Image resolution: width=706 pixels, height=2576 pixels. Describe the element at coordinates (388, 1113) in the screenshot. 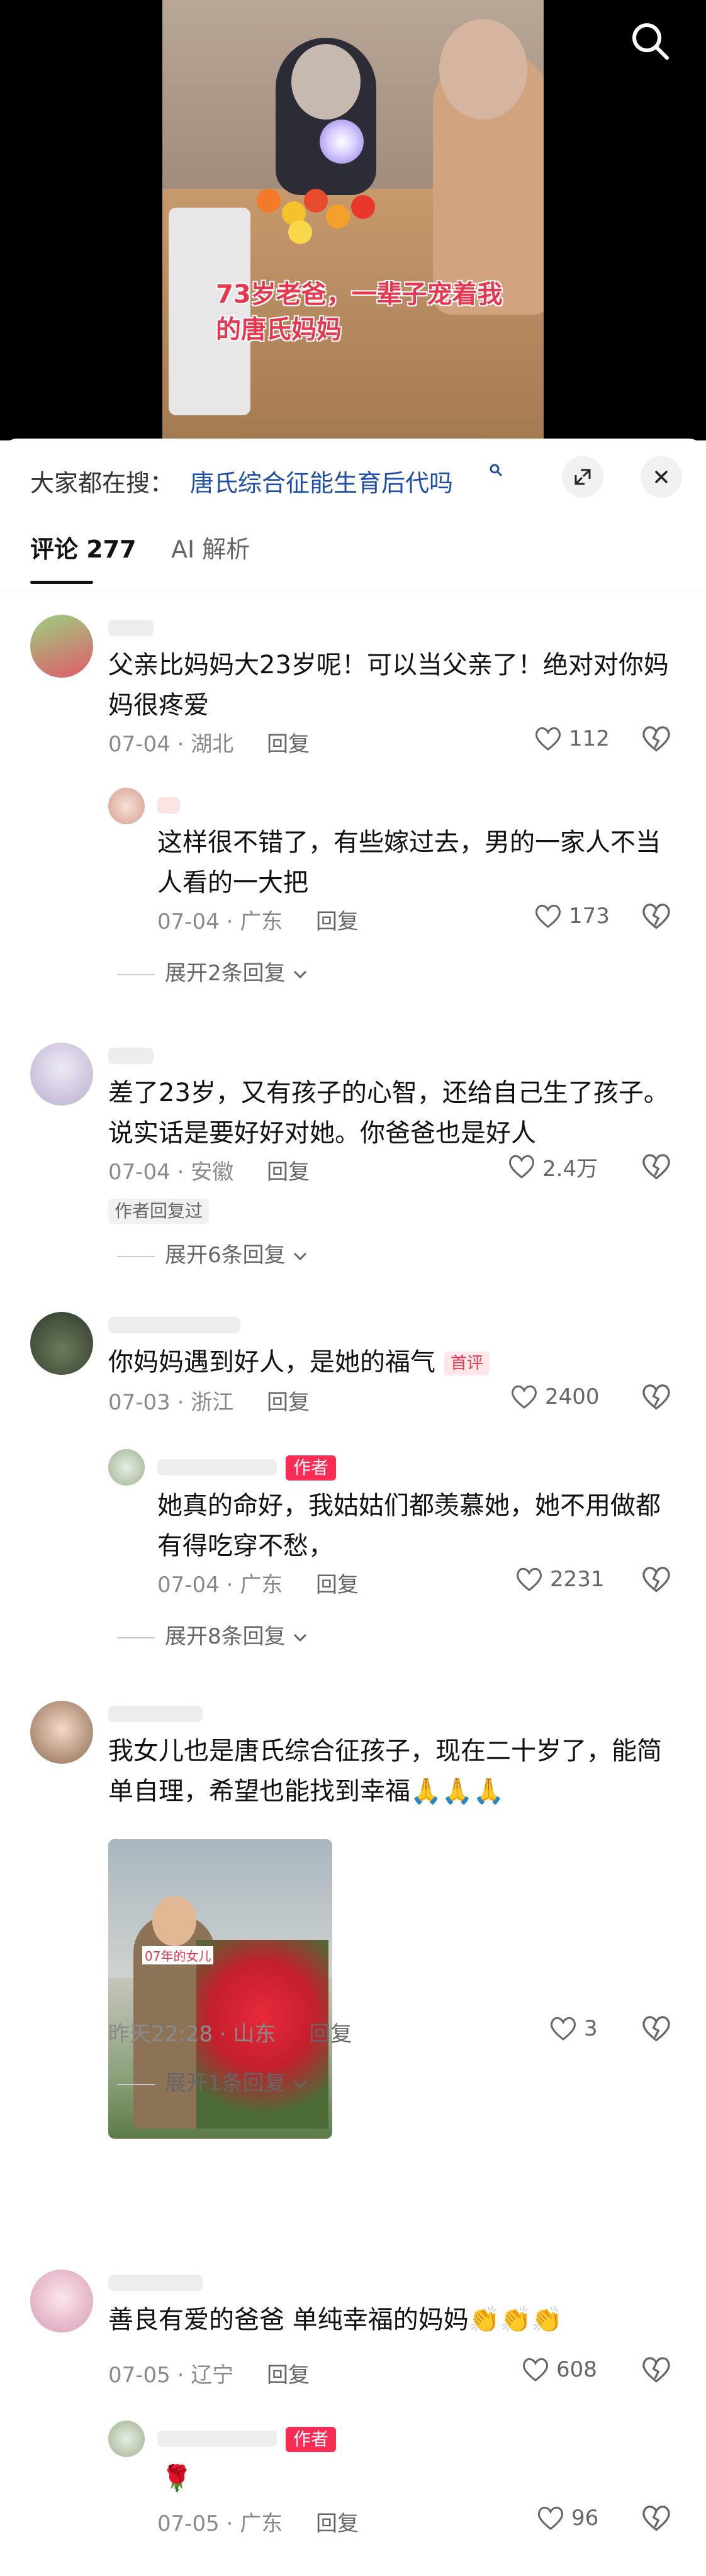

I see `comment-text: 差了23岁，又有孩子的心智，还给自己生了孩子。说实话是要好好对她。你爸爸也是好人` at that location.